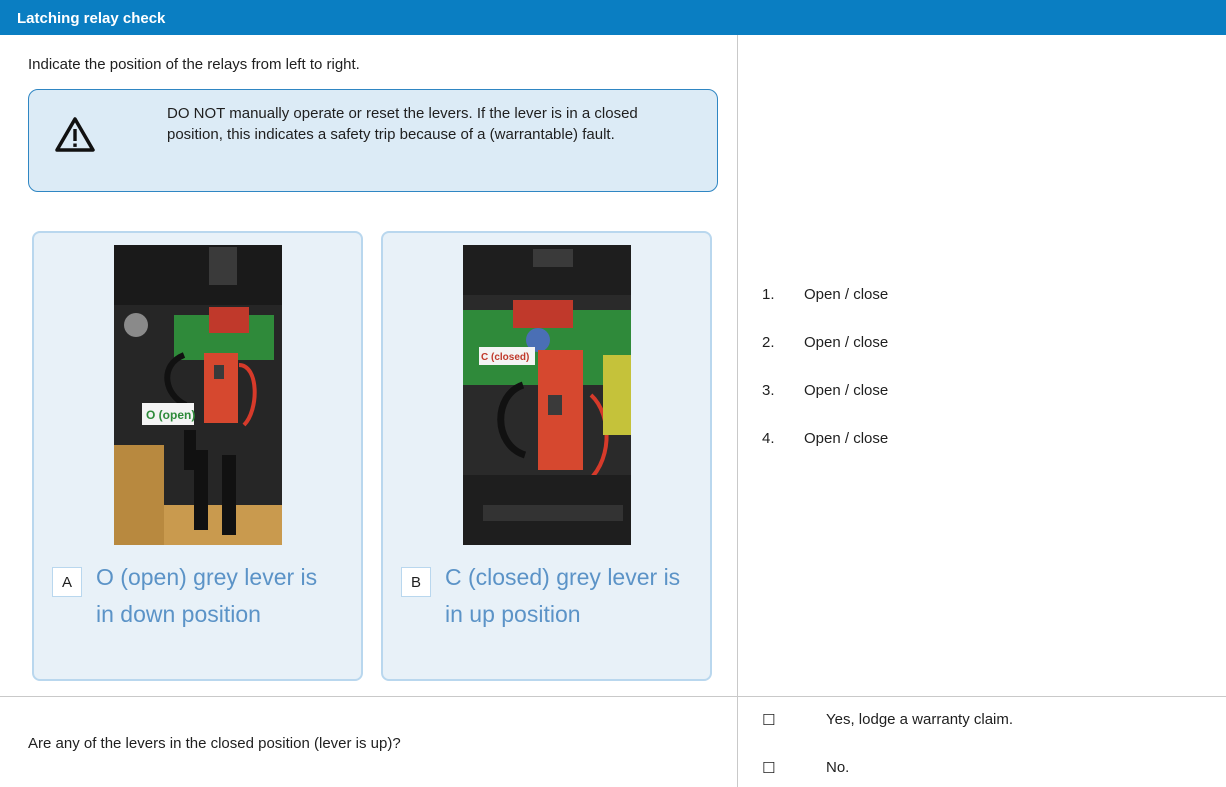 The height and width of the screenshot is (787, 1226). Describe the element at coordinates (794, 768) in the screenshot. I see `checkbox-no: ☐` at that location.